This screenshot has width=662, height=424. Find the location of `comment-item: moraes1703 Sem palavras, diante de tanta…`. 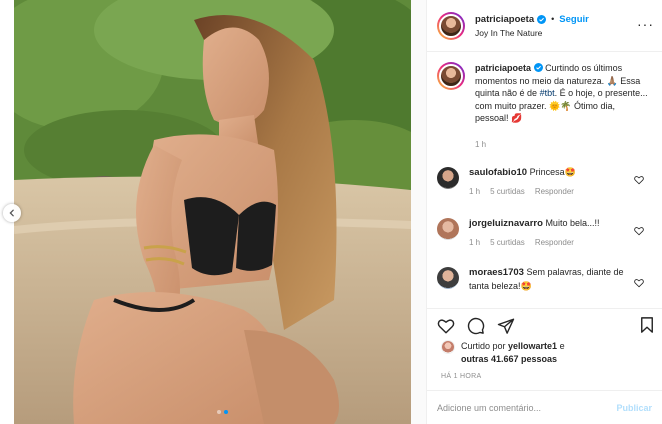

comment-item: moraes1703 Sem palavras, diante de tanta… is located at coordinates (546, 286).